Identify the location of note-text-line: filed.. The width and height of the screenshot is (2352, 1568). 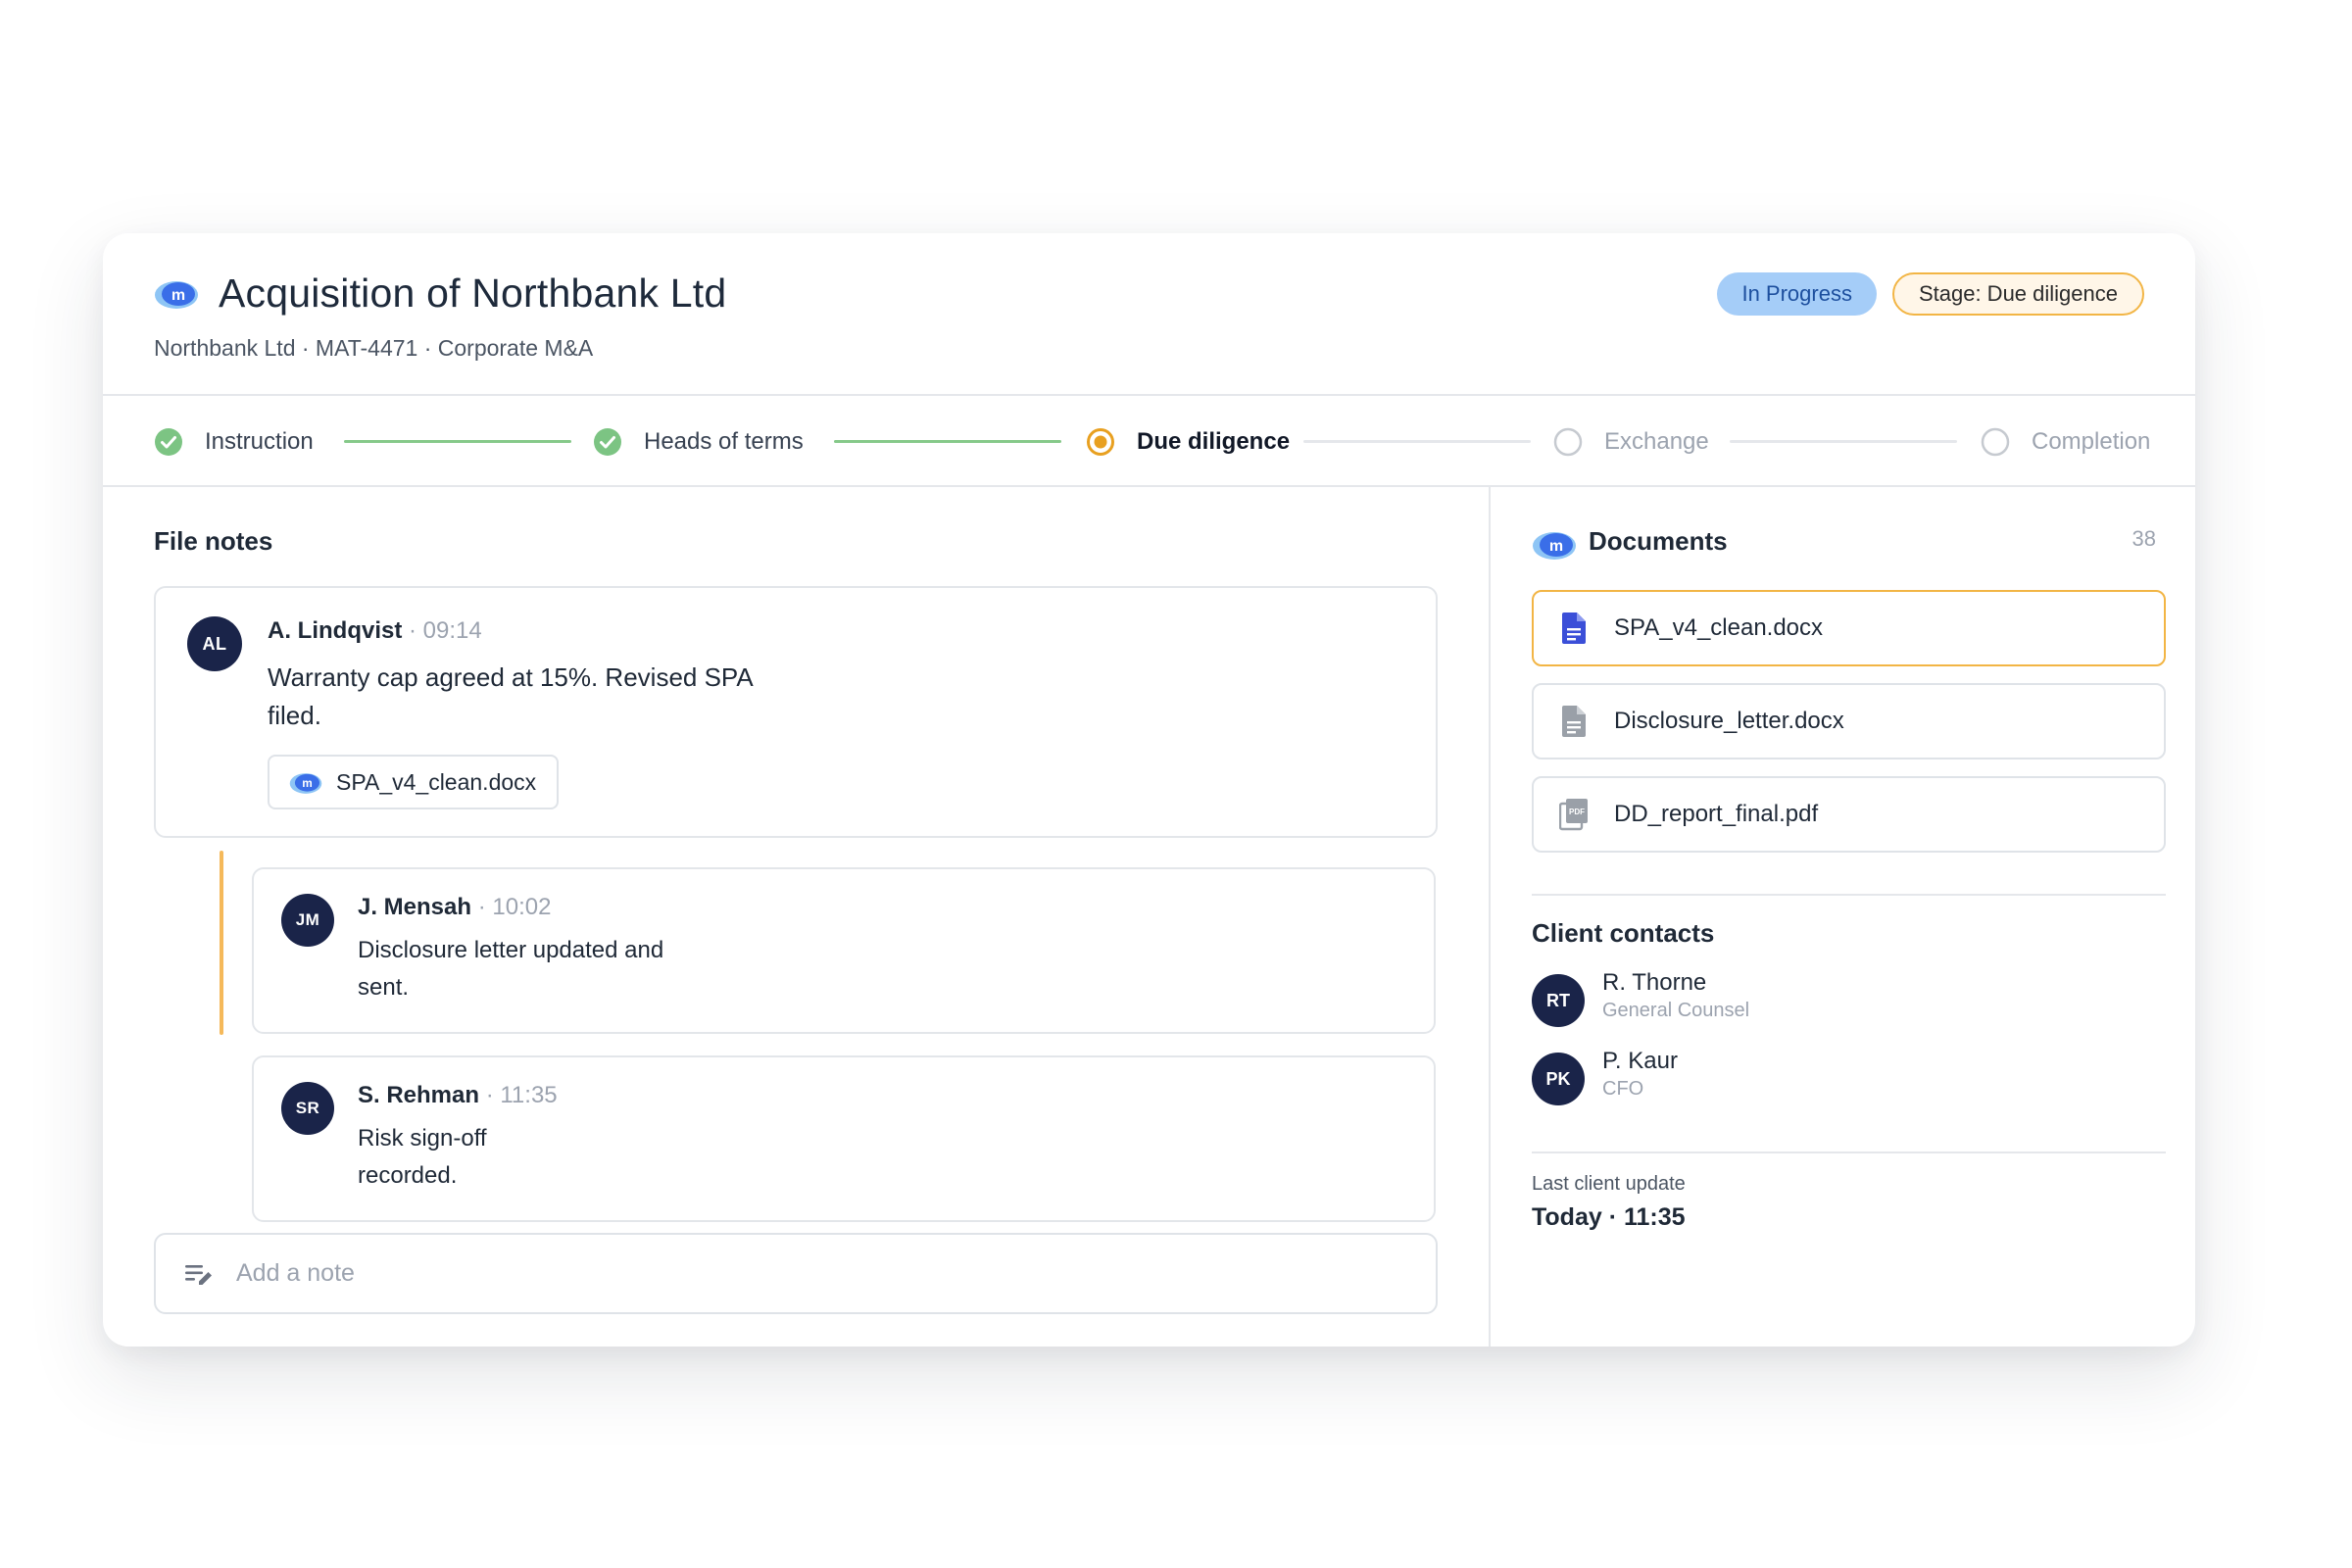
(294, 715).